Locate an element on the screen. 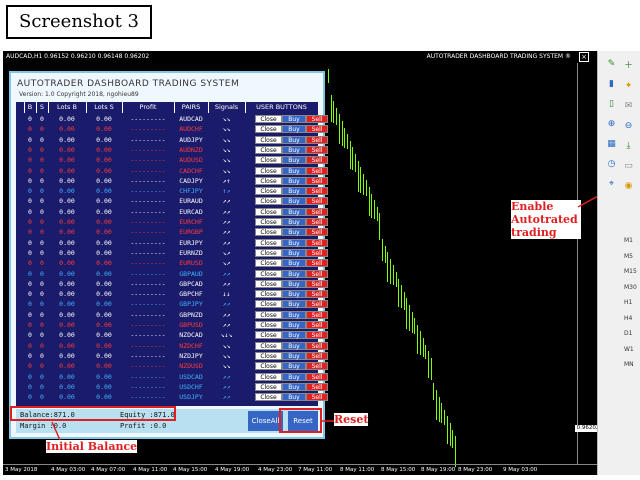 Image resolution: width=640 pixels, height=480 pixels. balance-arrow is located at coordinates (56, 431).